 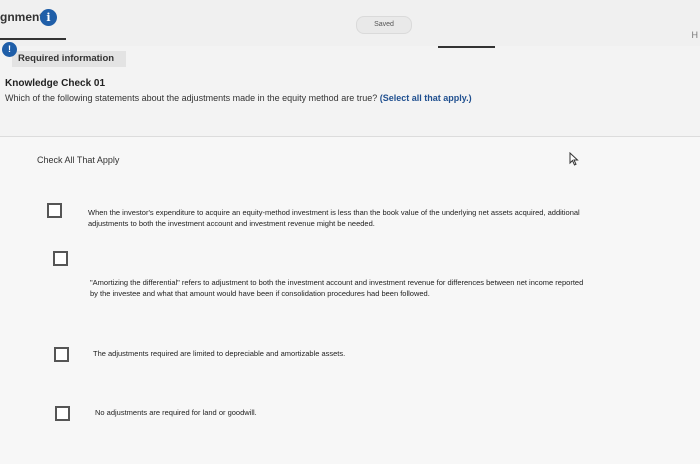 I want to click on option-4-checkbox, so click(x=62, y=413).